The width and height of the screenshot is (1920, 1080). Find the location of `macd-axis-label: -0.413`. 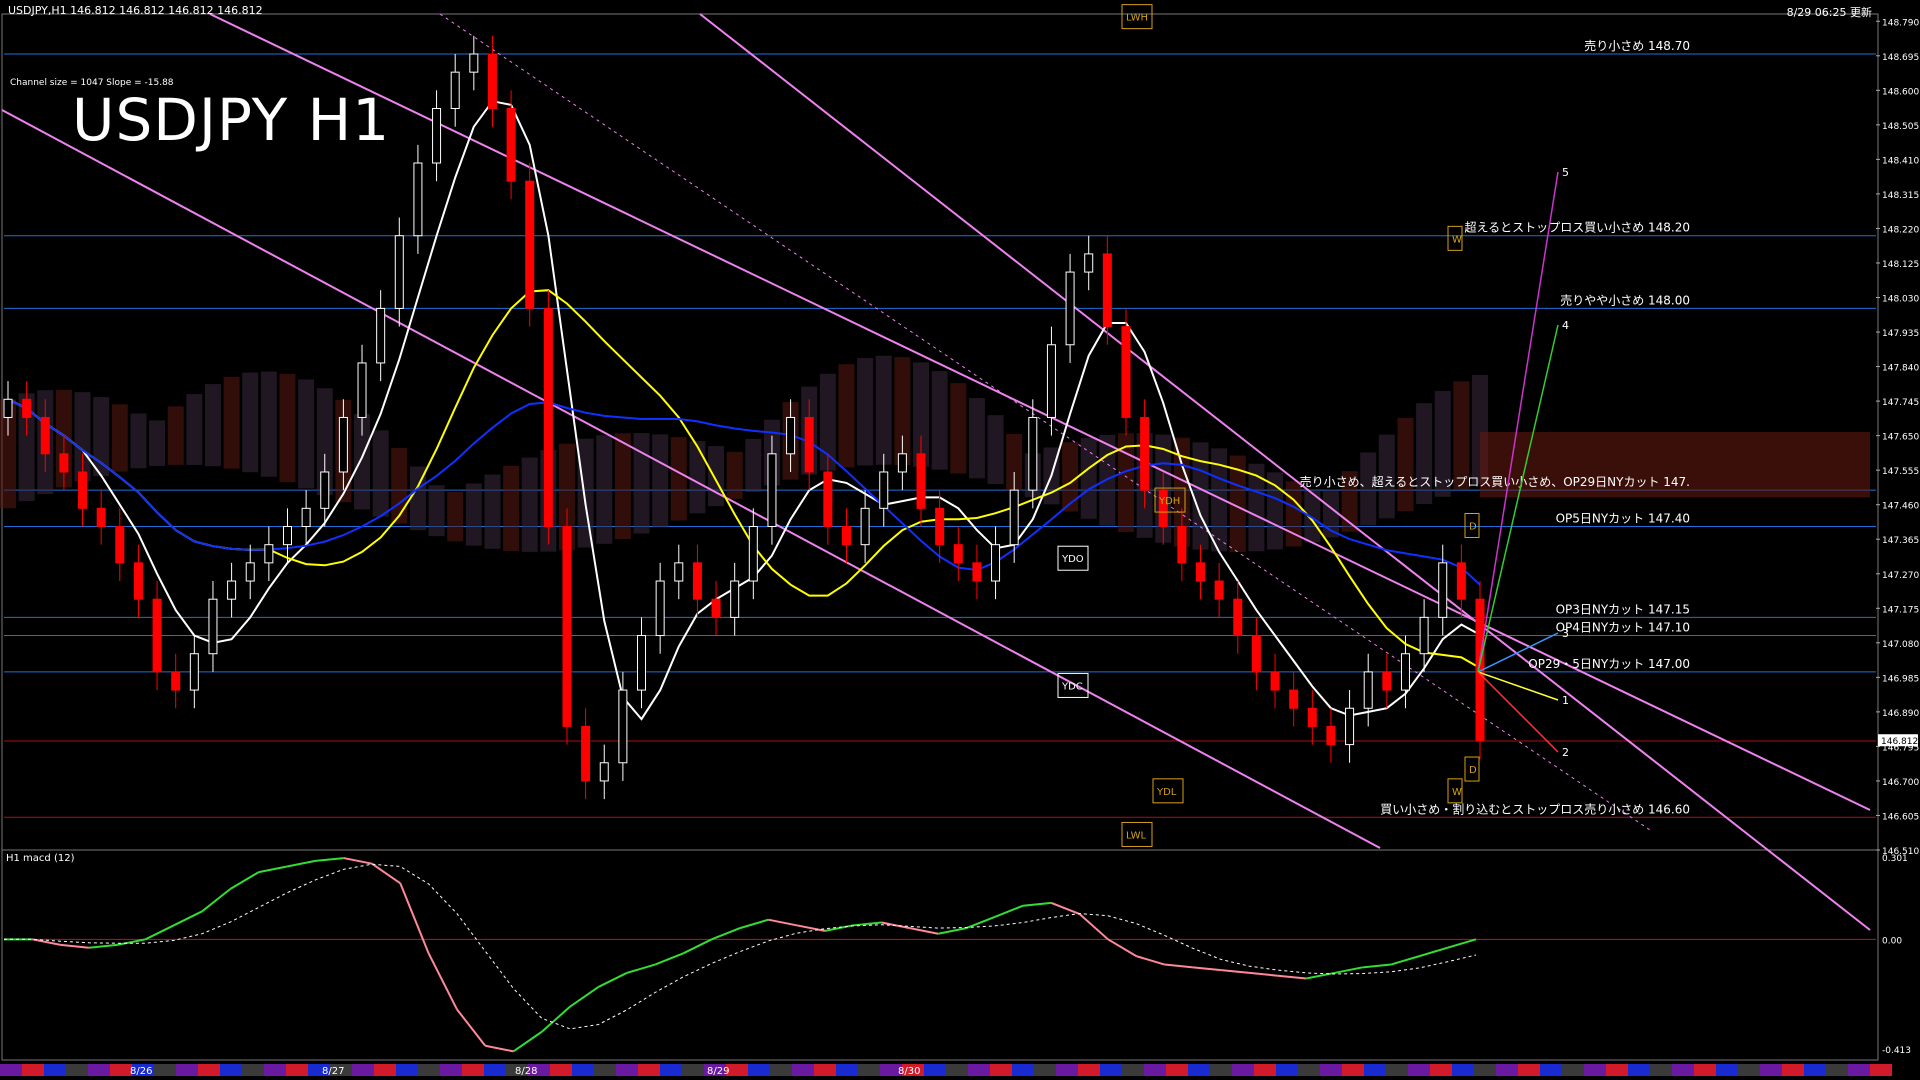

macd-axis-label: -0.413 is located at coordinates (1896, 1051).